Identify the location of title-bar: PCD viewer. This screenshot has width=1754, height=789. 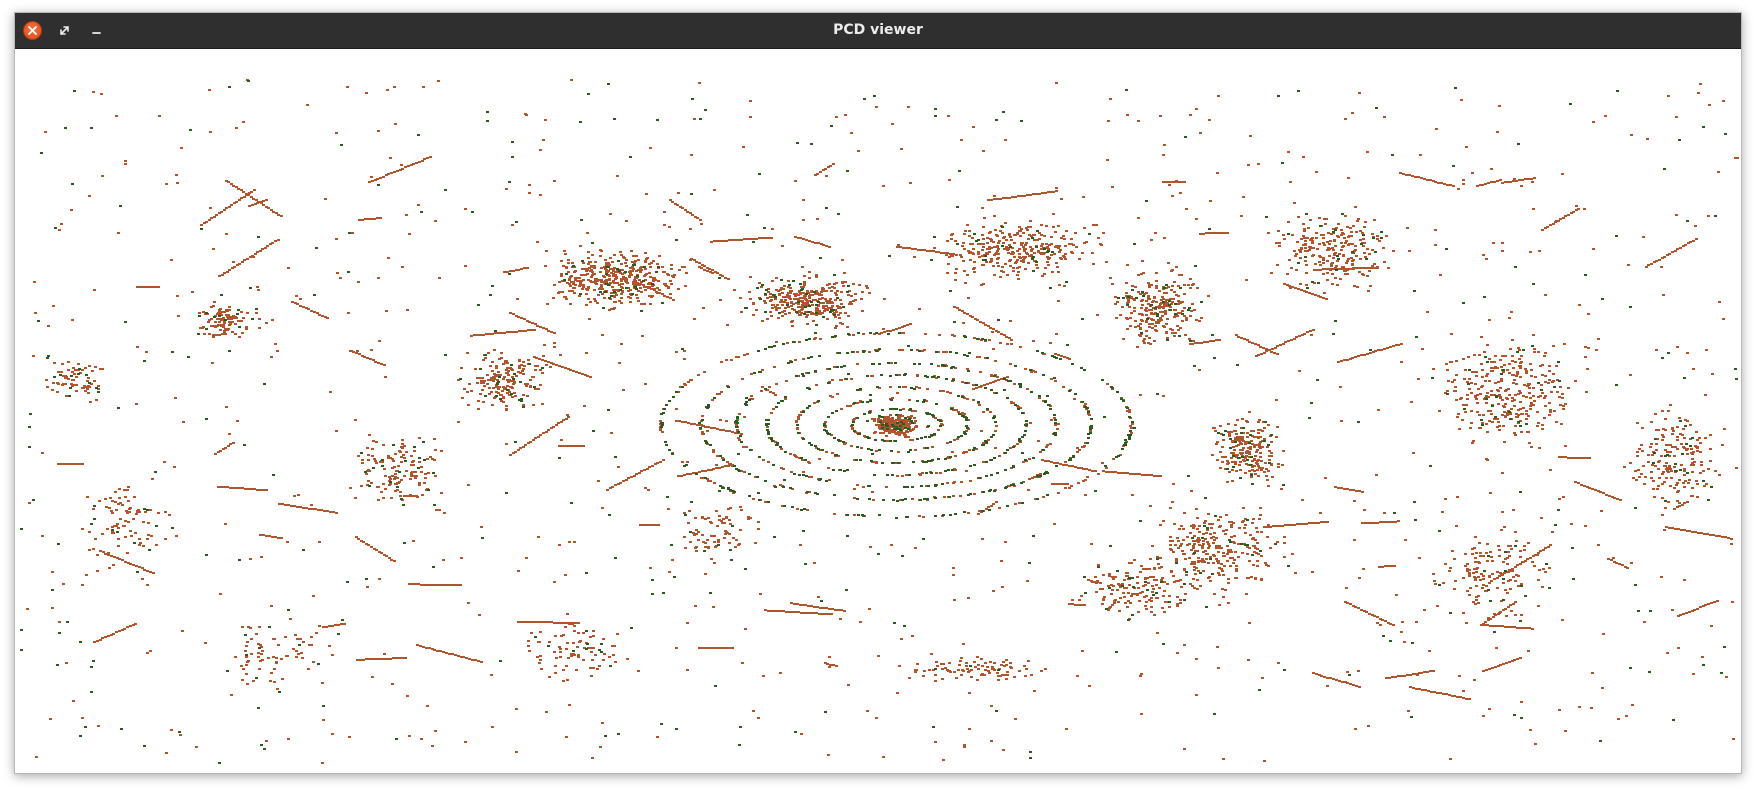
(878, 31).